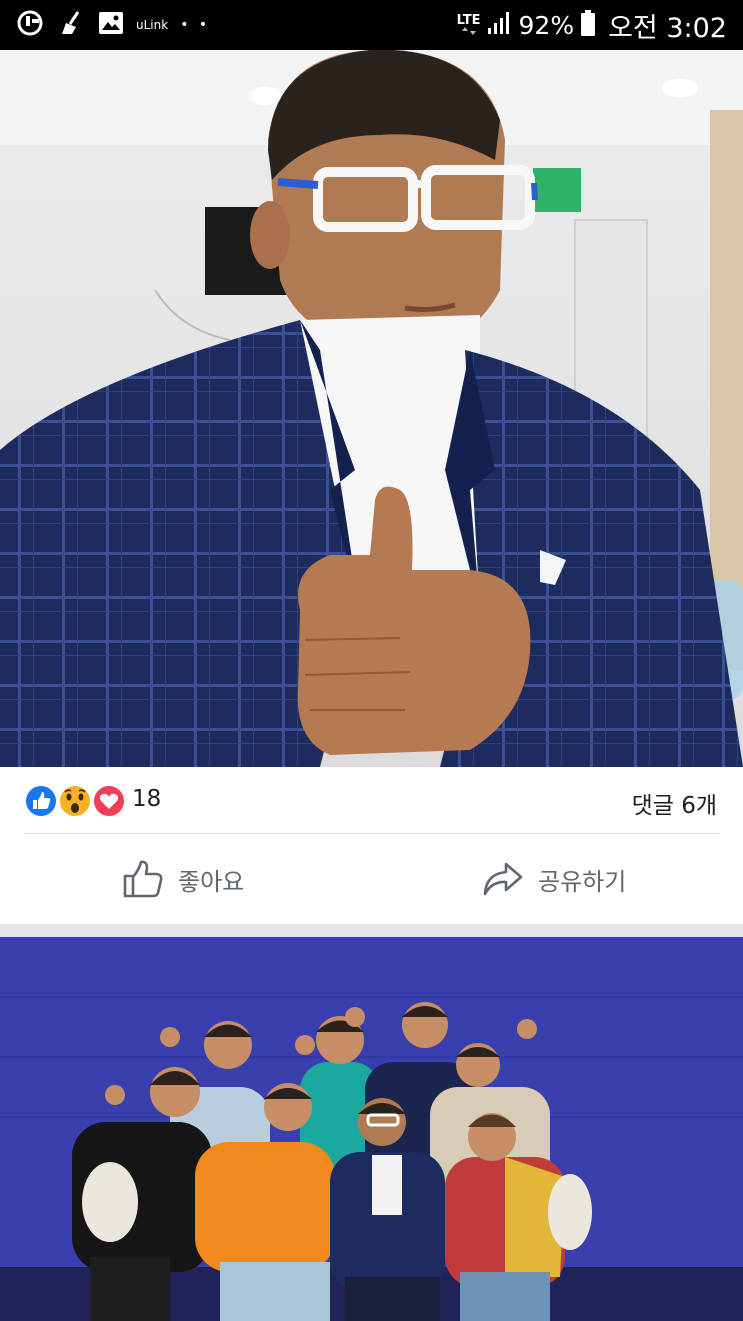 This screenshot has width=743, height=1321. I want to click on share-label: 공유하기, so click(582, 881).